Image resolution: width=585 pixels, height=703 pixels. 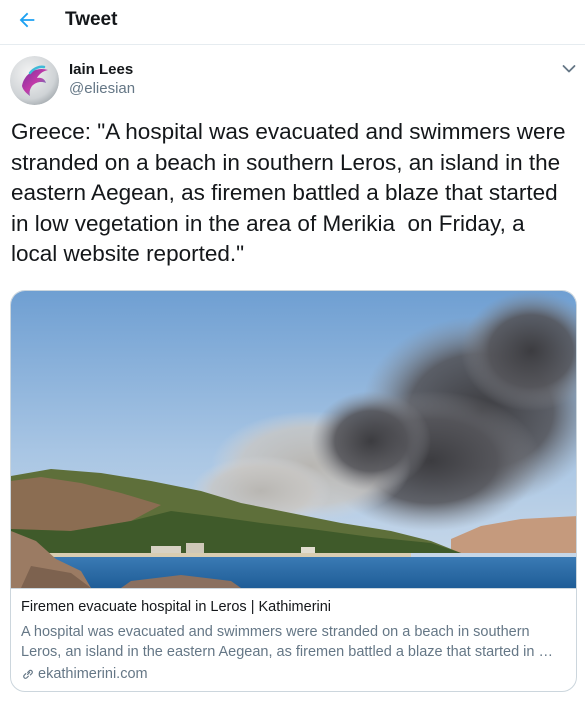 I want to click on author-handle: @eliesian, so click(x=102, y=88).